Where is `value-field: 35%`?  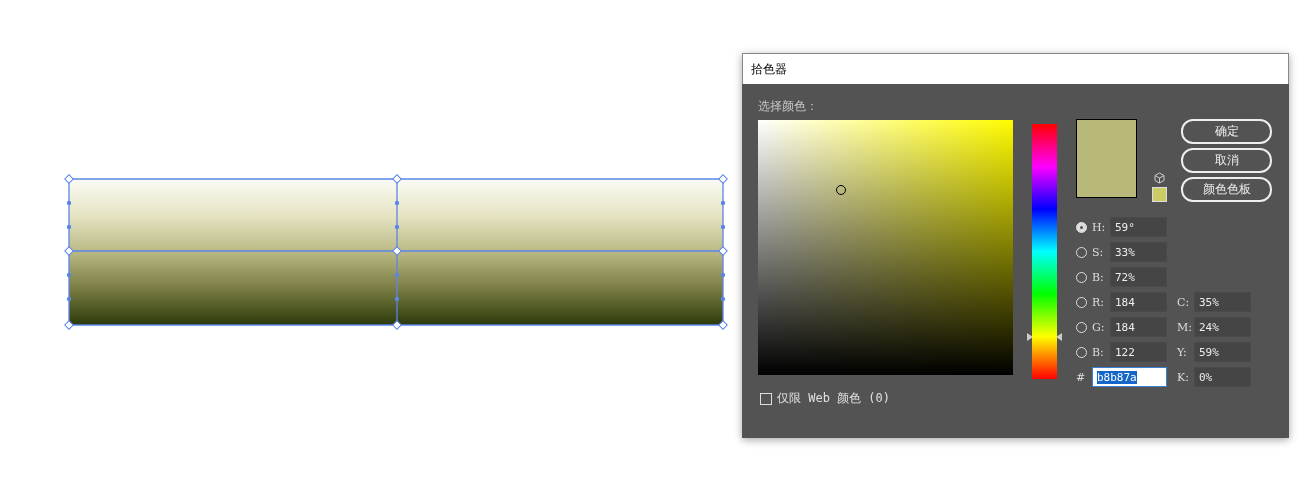
value-field: 35% is located at coordinates (1222, 302).